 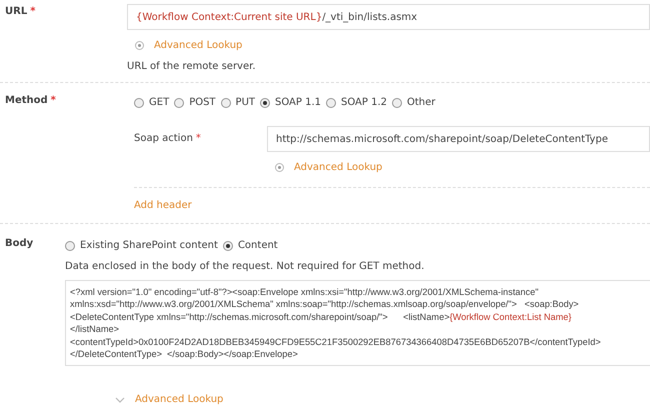 What do you see at coordinates (191, 66) in the screenshot?
I see `help-text: URL of the remote server.` at bounding box center [191, 66].